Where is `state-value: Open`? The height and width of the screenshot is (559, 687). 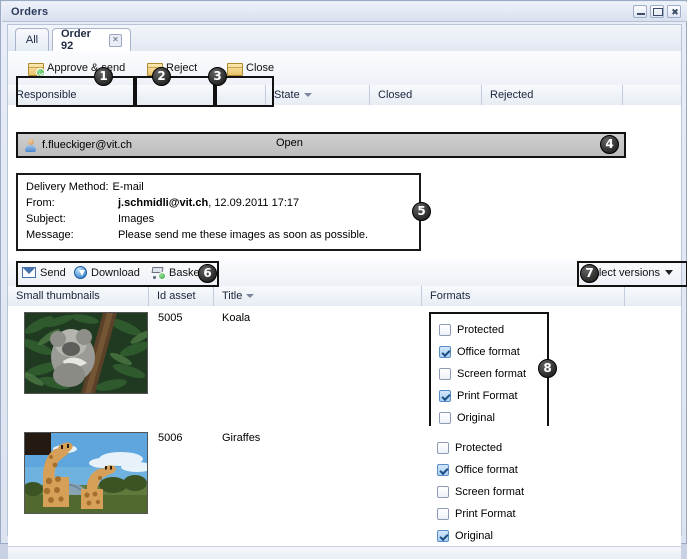 state-value: Open is located at coordinates (289, 143).